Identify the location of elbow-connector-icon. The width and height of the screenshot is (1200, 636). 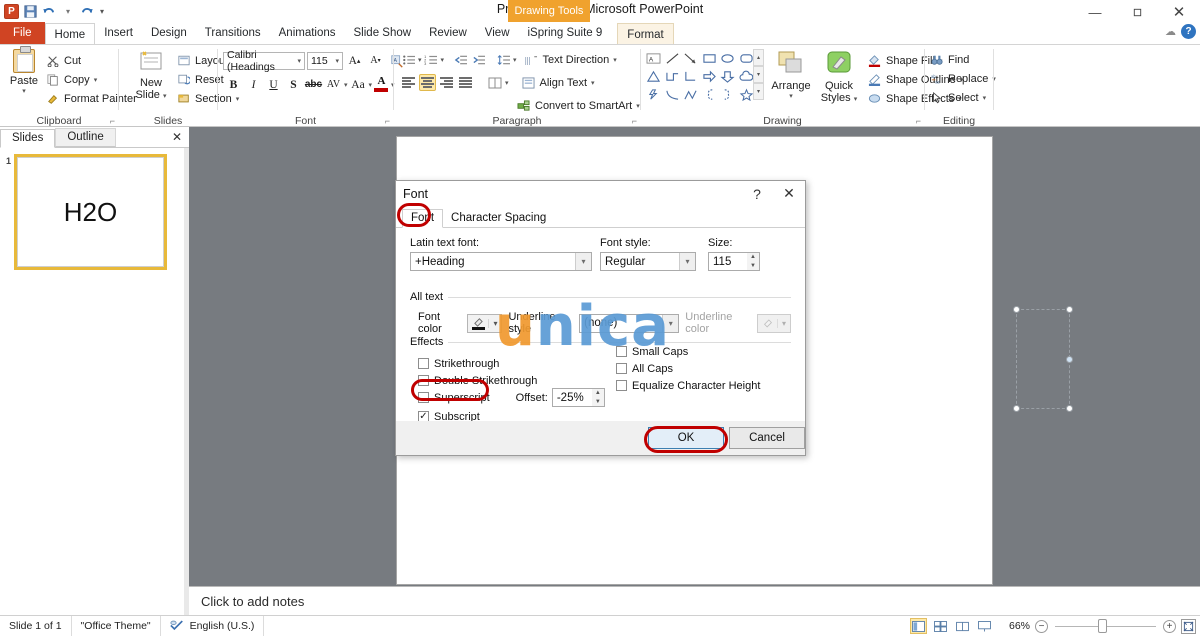
(673, 76).